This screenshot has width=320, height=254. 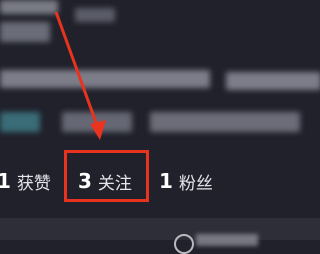 What do you see at coordinates (227, 240) in the screenshot?
I see `blurred-action-label` at bounding box center [227, 240].